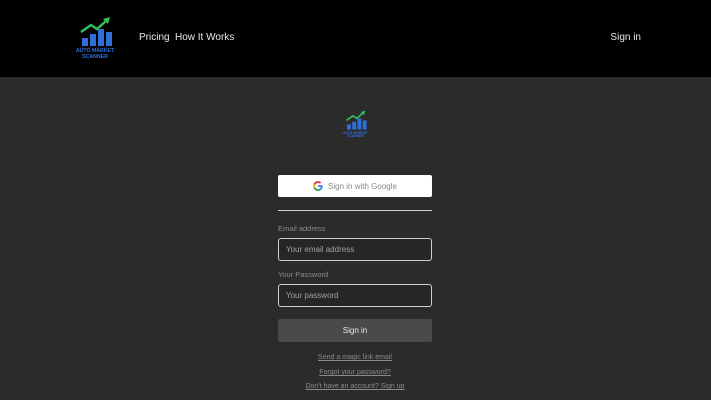 The height and width of the screenshot is (400, 711). I want to click on nav-link-how-it-works: How It Works, so click(204, 38).